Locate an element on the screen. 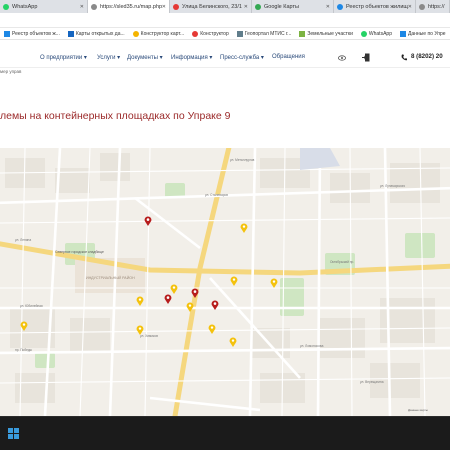 This screenshot has width=450, height=450. street-label: ул. Ленина is located at coordinates (23, 240).